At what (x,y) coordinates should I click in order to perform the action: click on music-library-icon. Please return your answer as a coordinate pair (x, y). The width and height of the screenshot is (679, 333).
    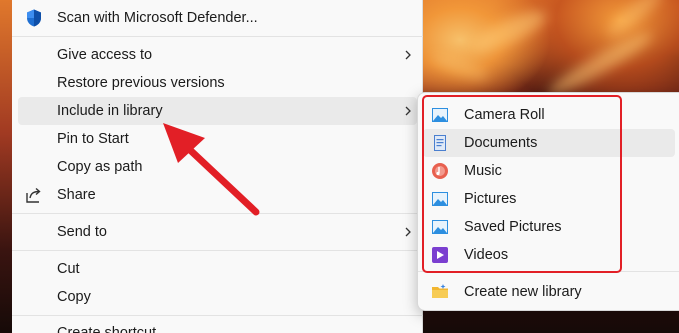
    Looking at the image, I should click on (440, 171).